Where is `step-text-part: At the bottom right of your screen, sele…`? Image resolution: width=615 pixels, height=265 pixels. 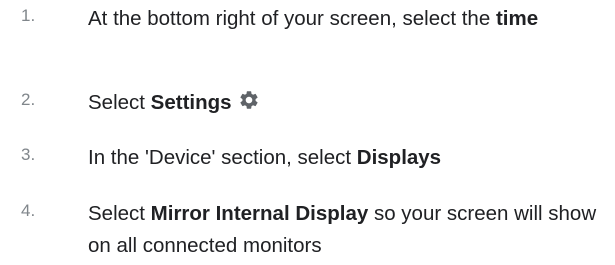
step-text-part: At the bottom right of your screen, sele… is located at coordinates (292, 18).